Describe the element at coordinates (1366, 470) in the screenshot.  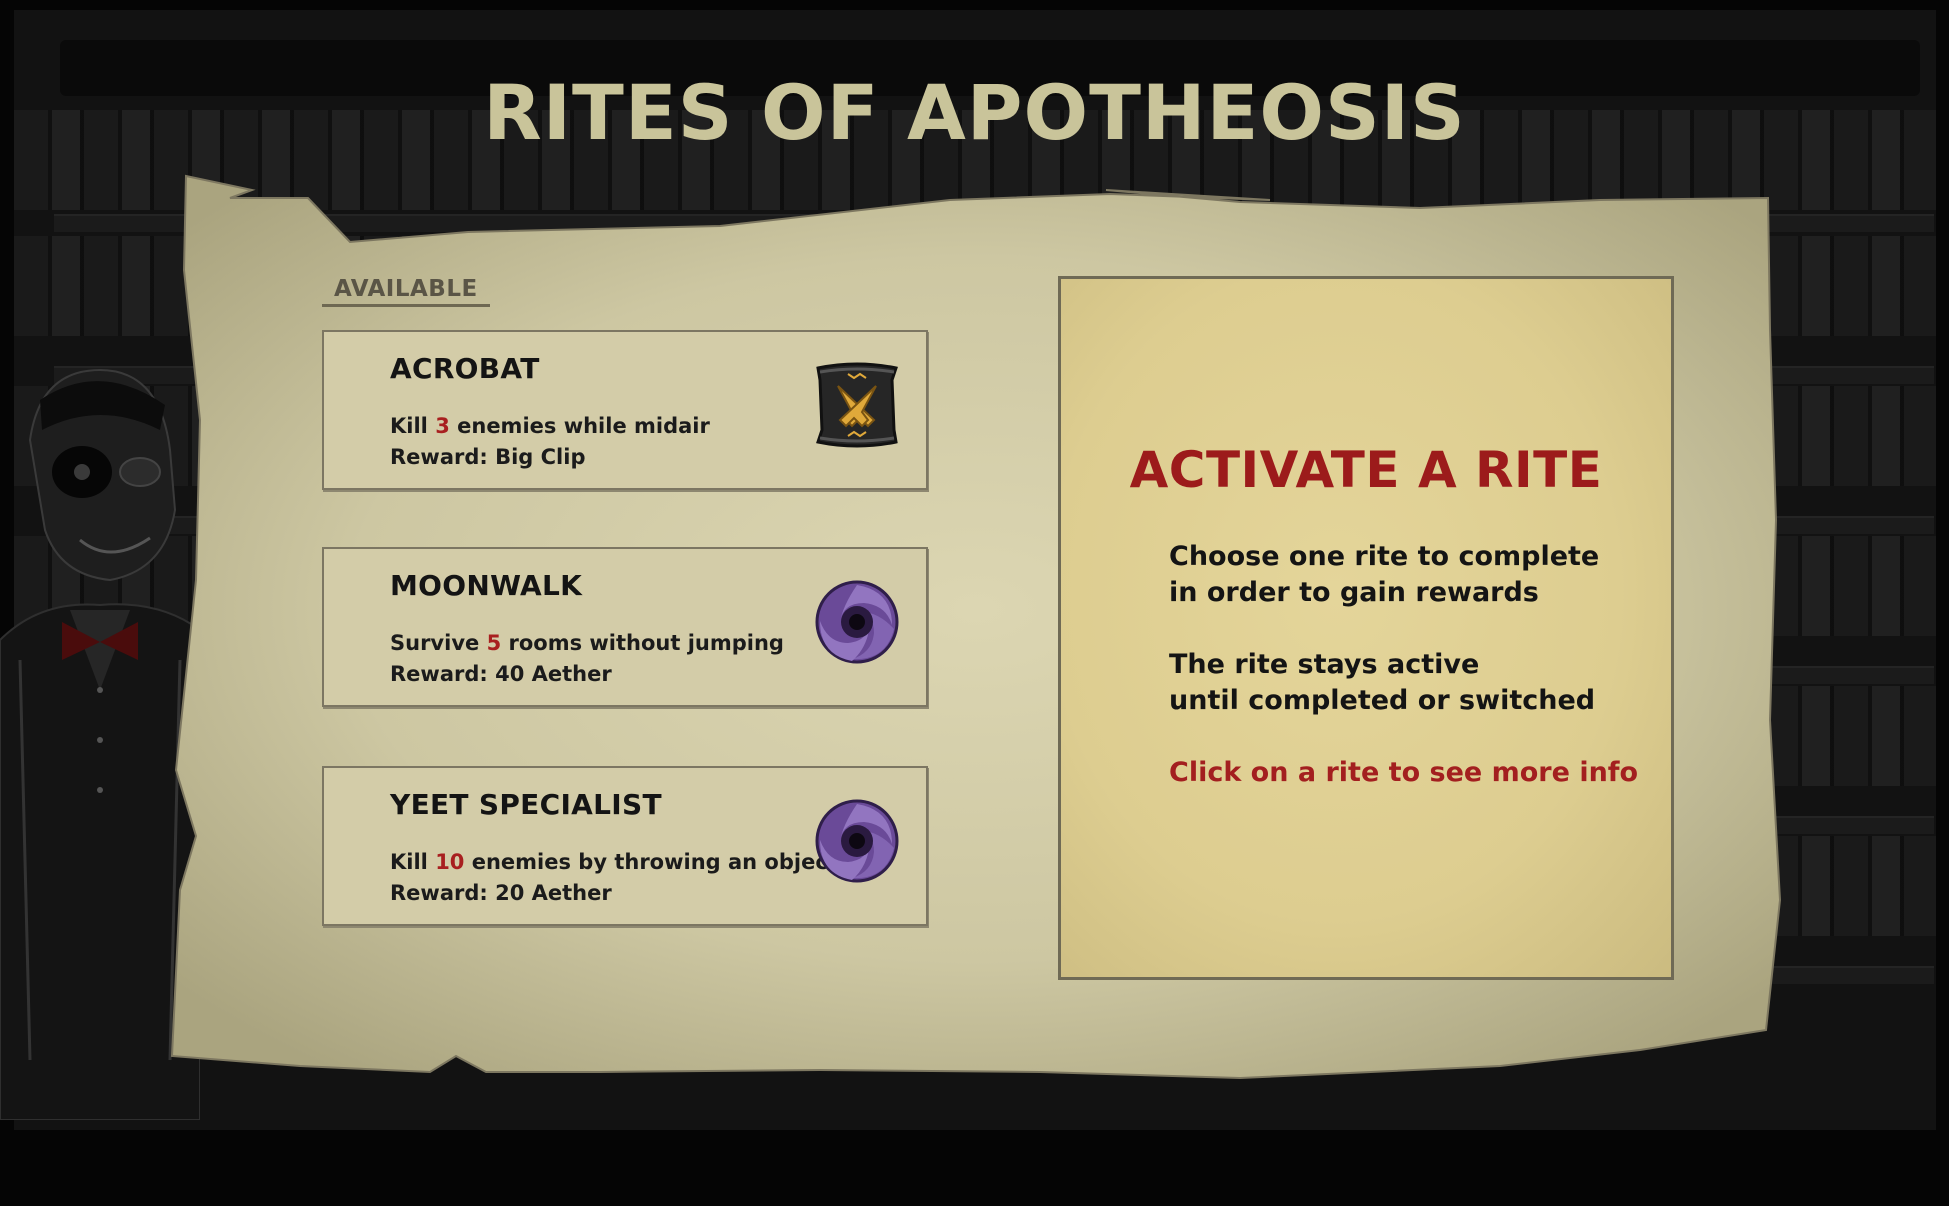
I see `info-title: ACTIVATE A RITE` at that location.